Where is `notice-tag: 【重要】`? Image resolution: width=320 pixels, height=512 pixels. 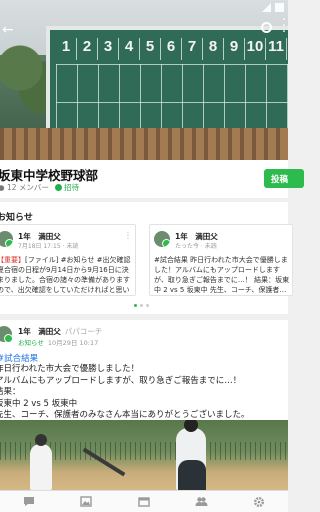
notice-tag: 【重要】 is located at coordinates (12, 260).